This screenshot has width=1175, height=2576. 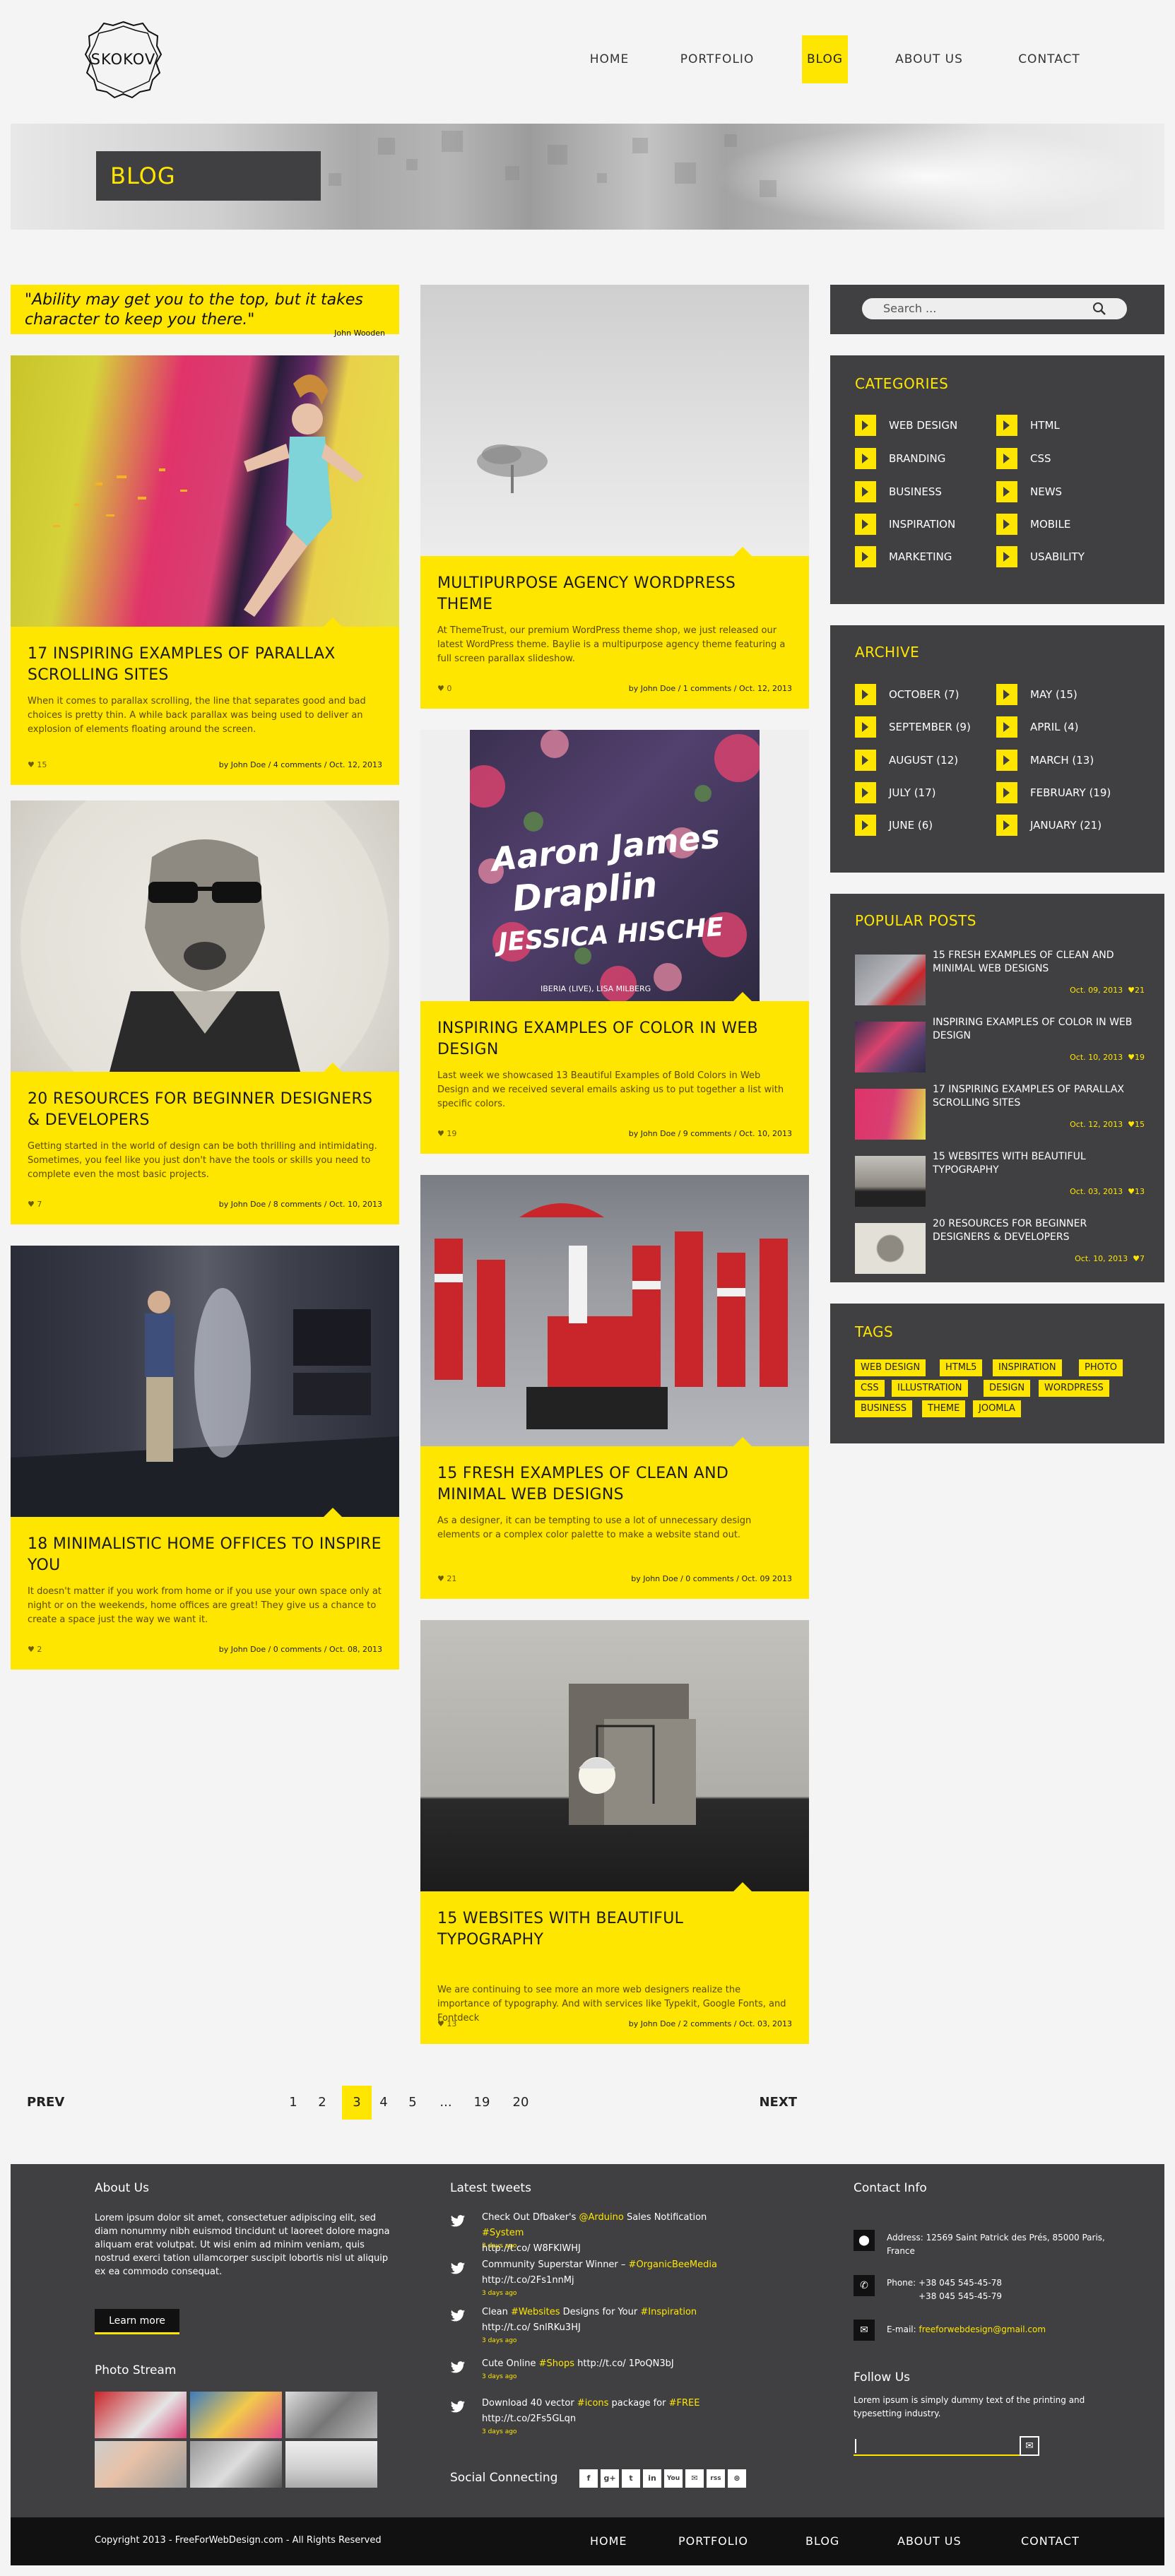 What do you see at coordinates (205, 1381) in the screenshot?
I see `post-image-office` at bounding box center [205, 1381].